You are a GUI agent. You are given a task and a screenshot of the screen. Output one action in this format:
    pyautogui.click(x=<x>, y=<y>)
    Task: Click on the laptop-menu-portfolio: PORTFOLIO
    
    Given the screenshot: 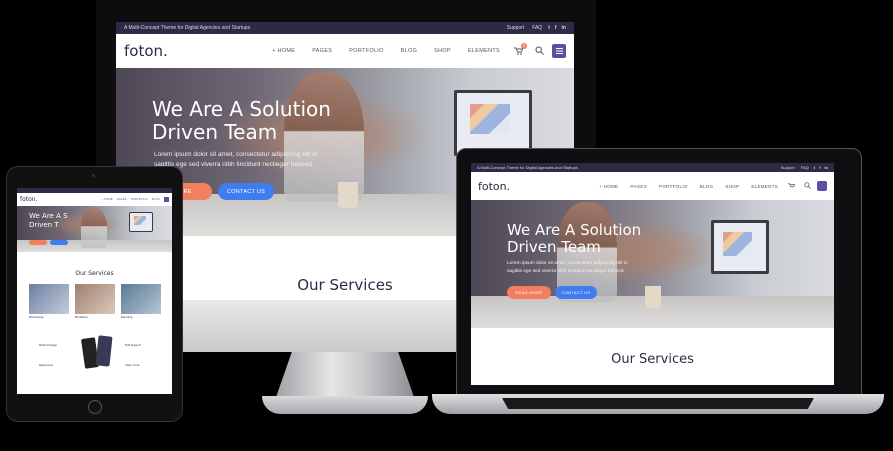 What is the action you would take?
    pyautogui.click(x=673, y=186)
    